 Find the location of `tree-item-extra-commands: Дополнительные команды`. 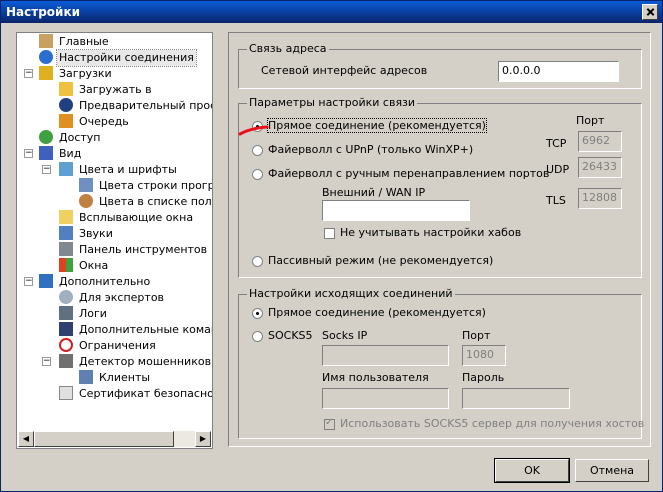

tree-item-extra-commands: Дополнительные команды is located at coordinates (135, 330).